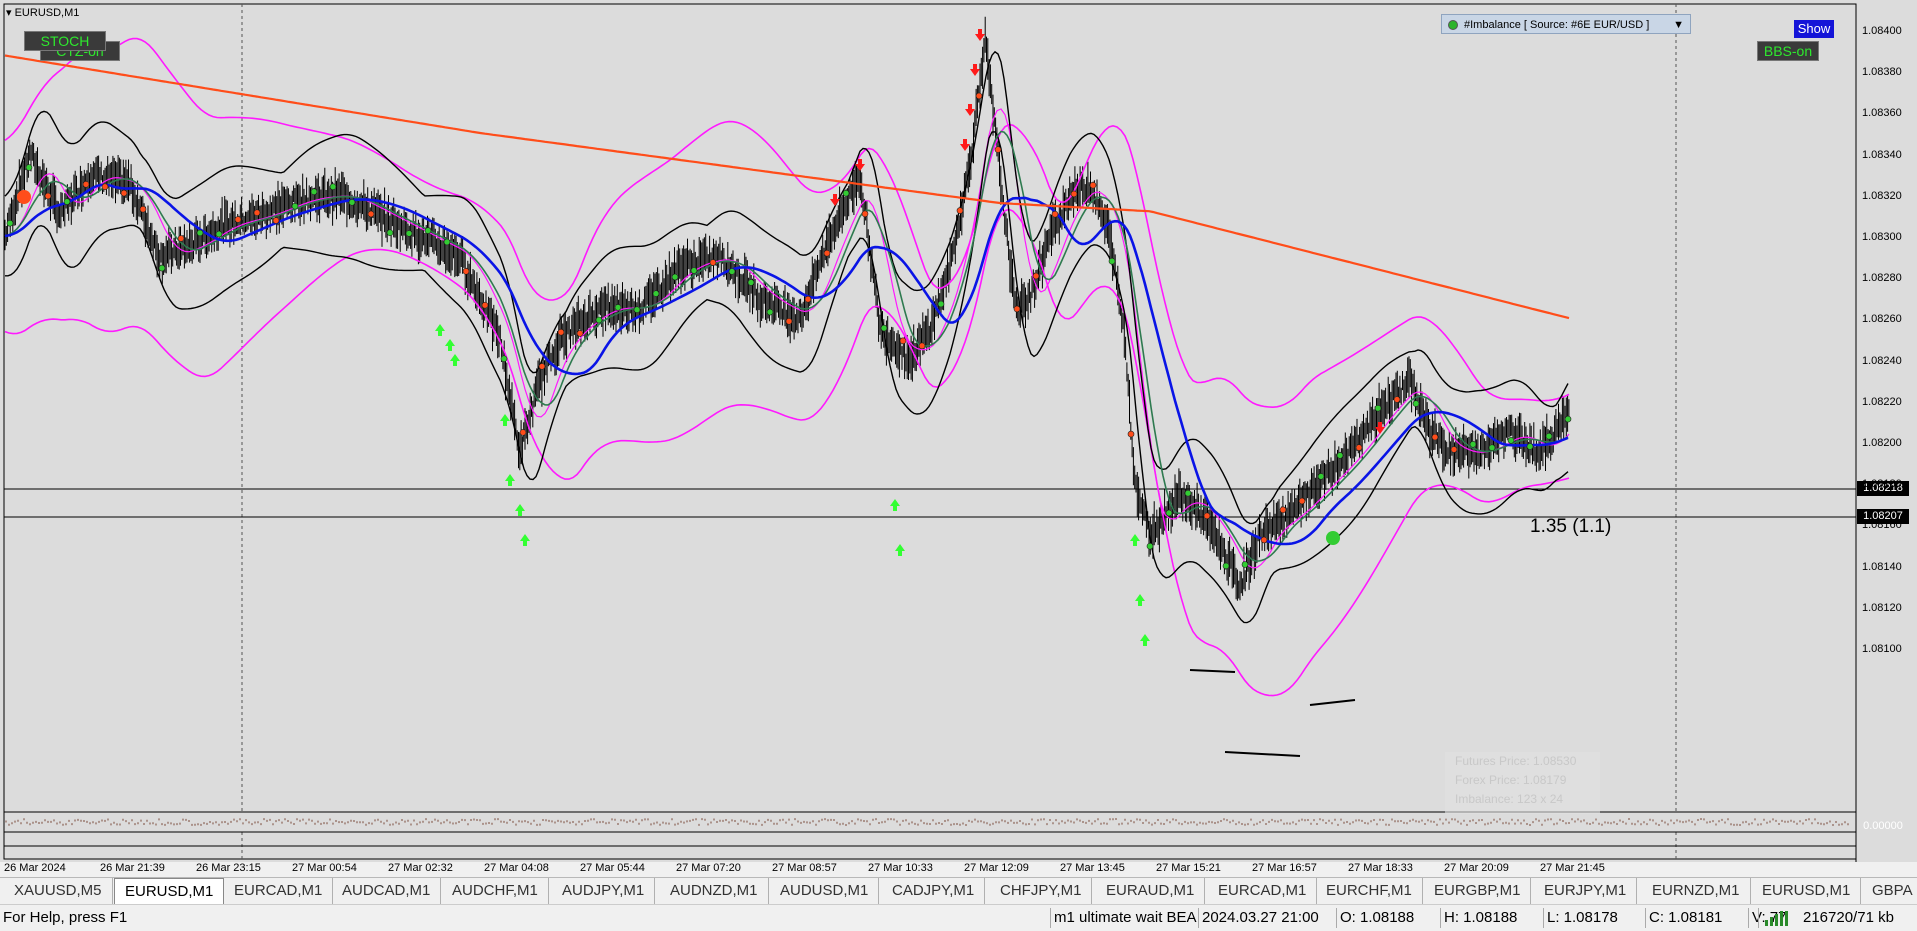 This screenshot has height=931, width=1917. I want to click on symbol-tab: EURAUD,M1, so click(1151, 891).